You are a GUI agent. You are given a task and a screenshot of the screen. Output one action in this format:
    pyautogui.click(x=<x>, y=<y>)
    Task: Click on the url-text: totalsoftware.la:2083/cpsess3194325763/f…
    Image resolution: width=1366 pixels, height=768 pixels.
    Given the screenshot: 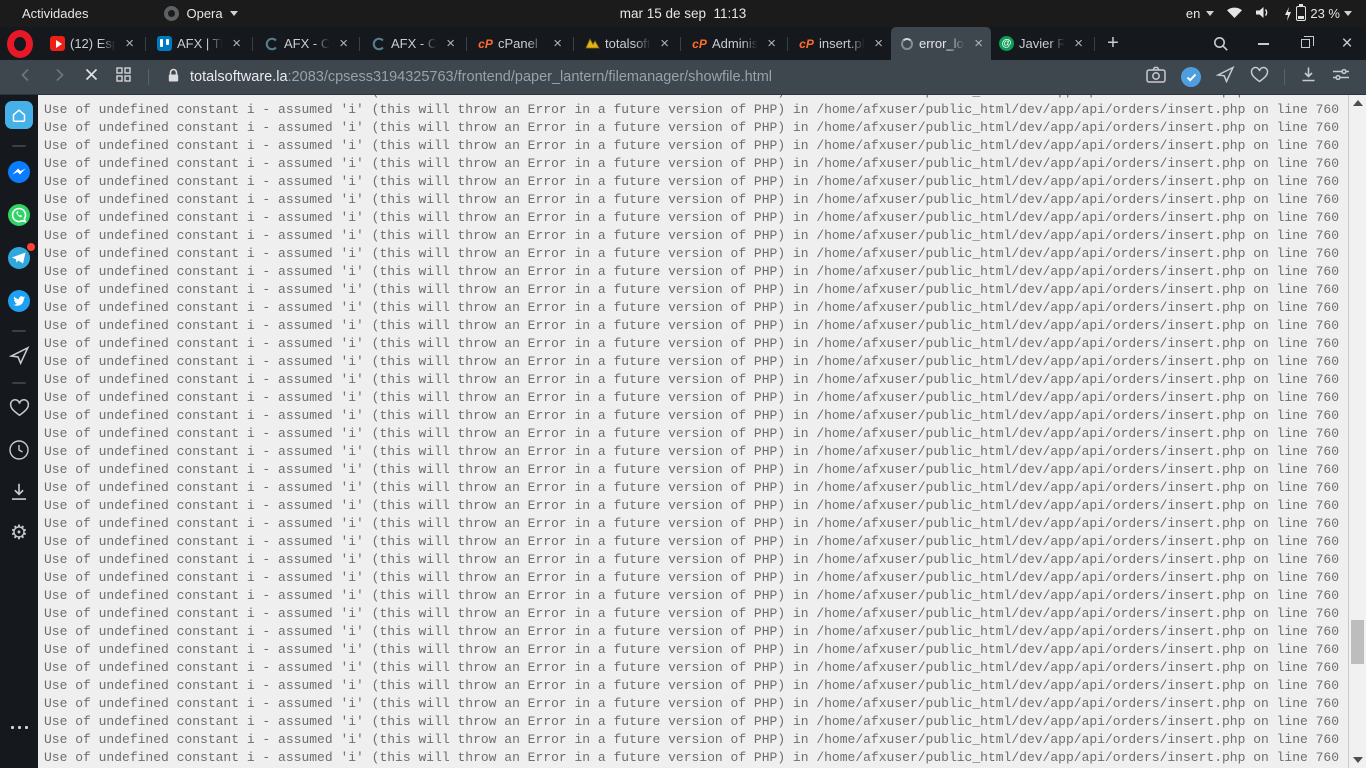 What is the action you would take?
    pyautogui.click(x=481, y=77)
    